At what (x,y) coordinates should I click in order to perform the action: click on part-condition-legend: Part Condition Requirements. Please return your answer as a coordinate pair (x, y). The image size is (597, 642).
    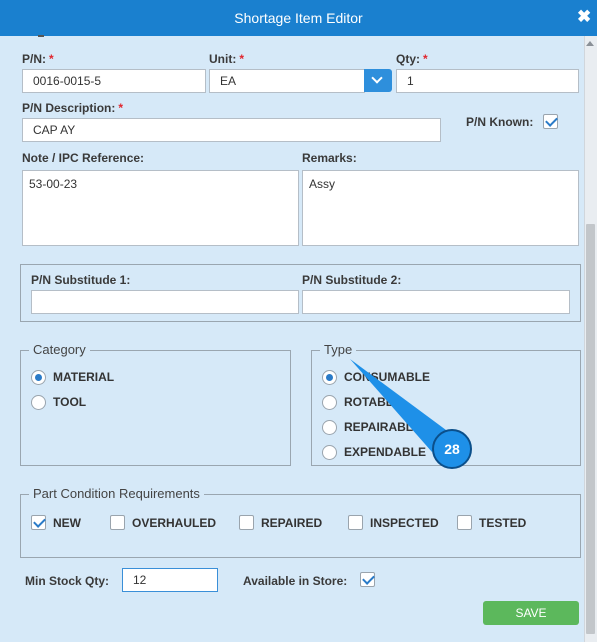
    Looking at the image, I should click on (116, 493).